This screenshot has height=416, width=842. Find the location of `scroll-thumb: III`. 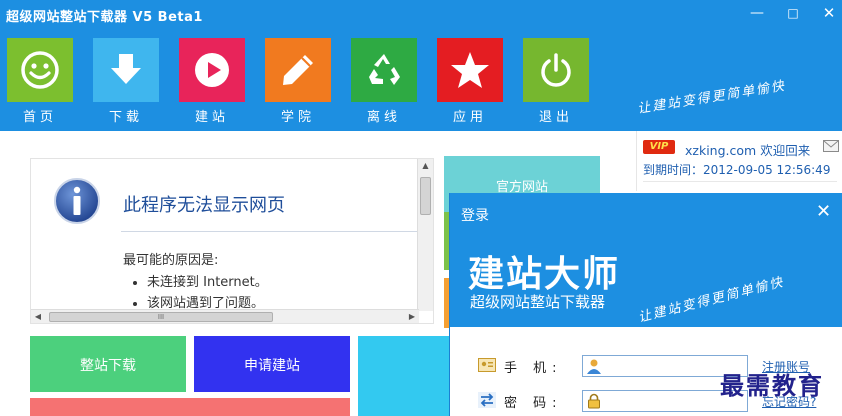

scroll-thumb: III is located at coordinates (161, 317).